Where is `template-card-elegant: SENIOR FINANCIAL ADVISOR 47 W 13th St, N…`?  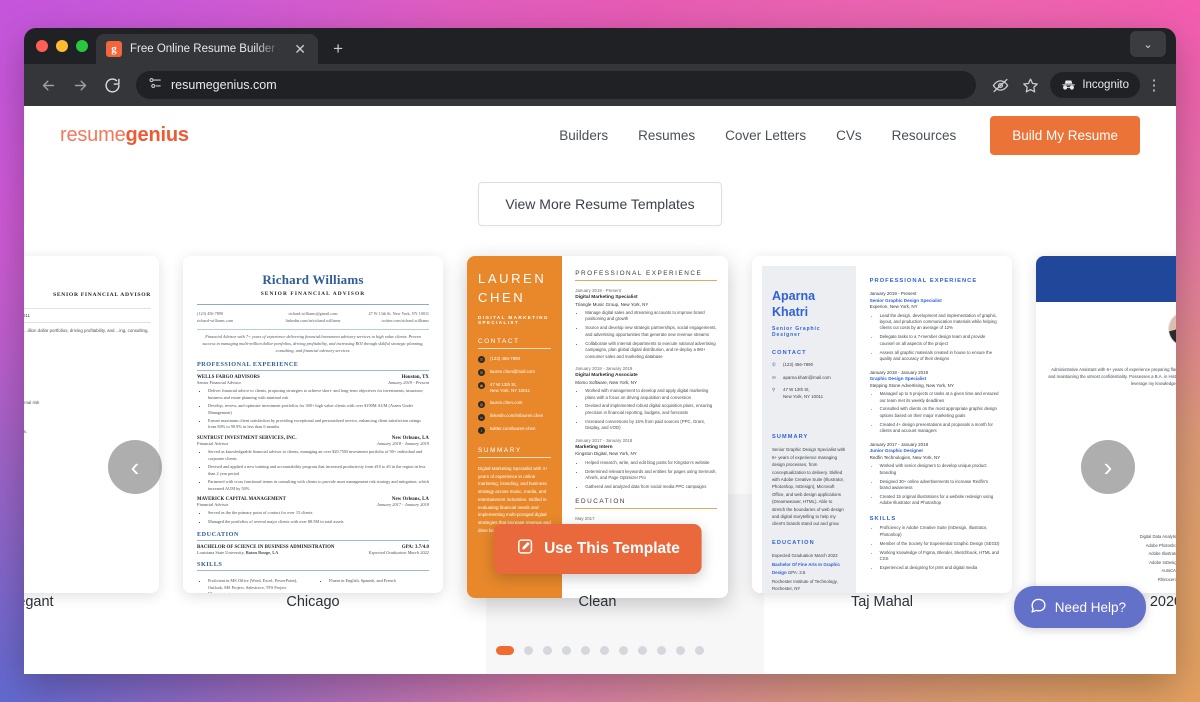
template-card-elegant: SENIOR FINANCIAL ADVISOR 47 W 13th St, N… is located at coordinates (91, 424).